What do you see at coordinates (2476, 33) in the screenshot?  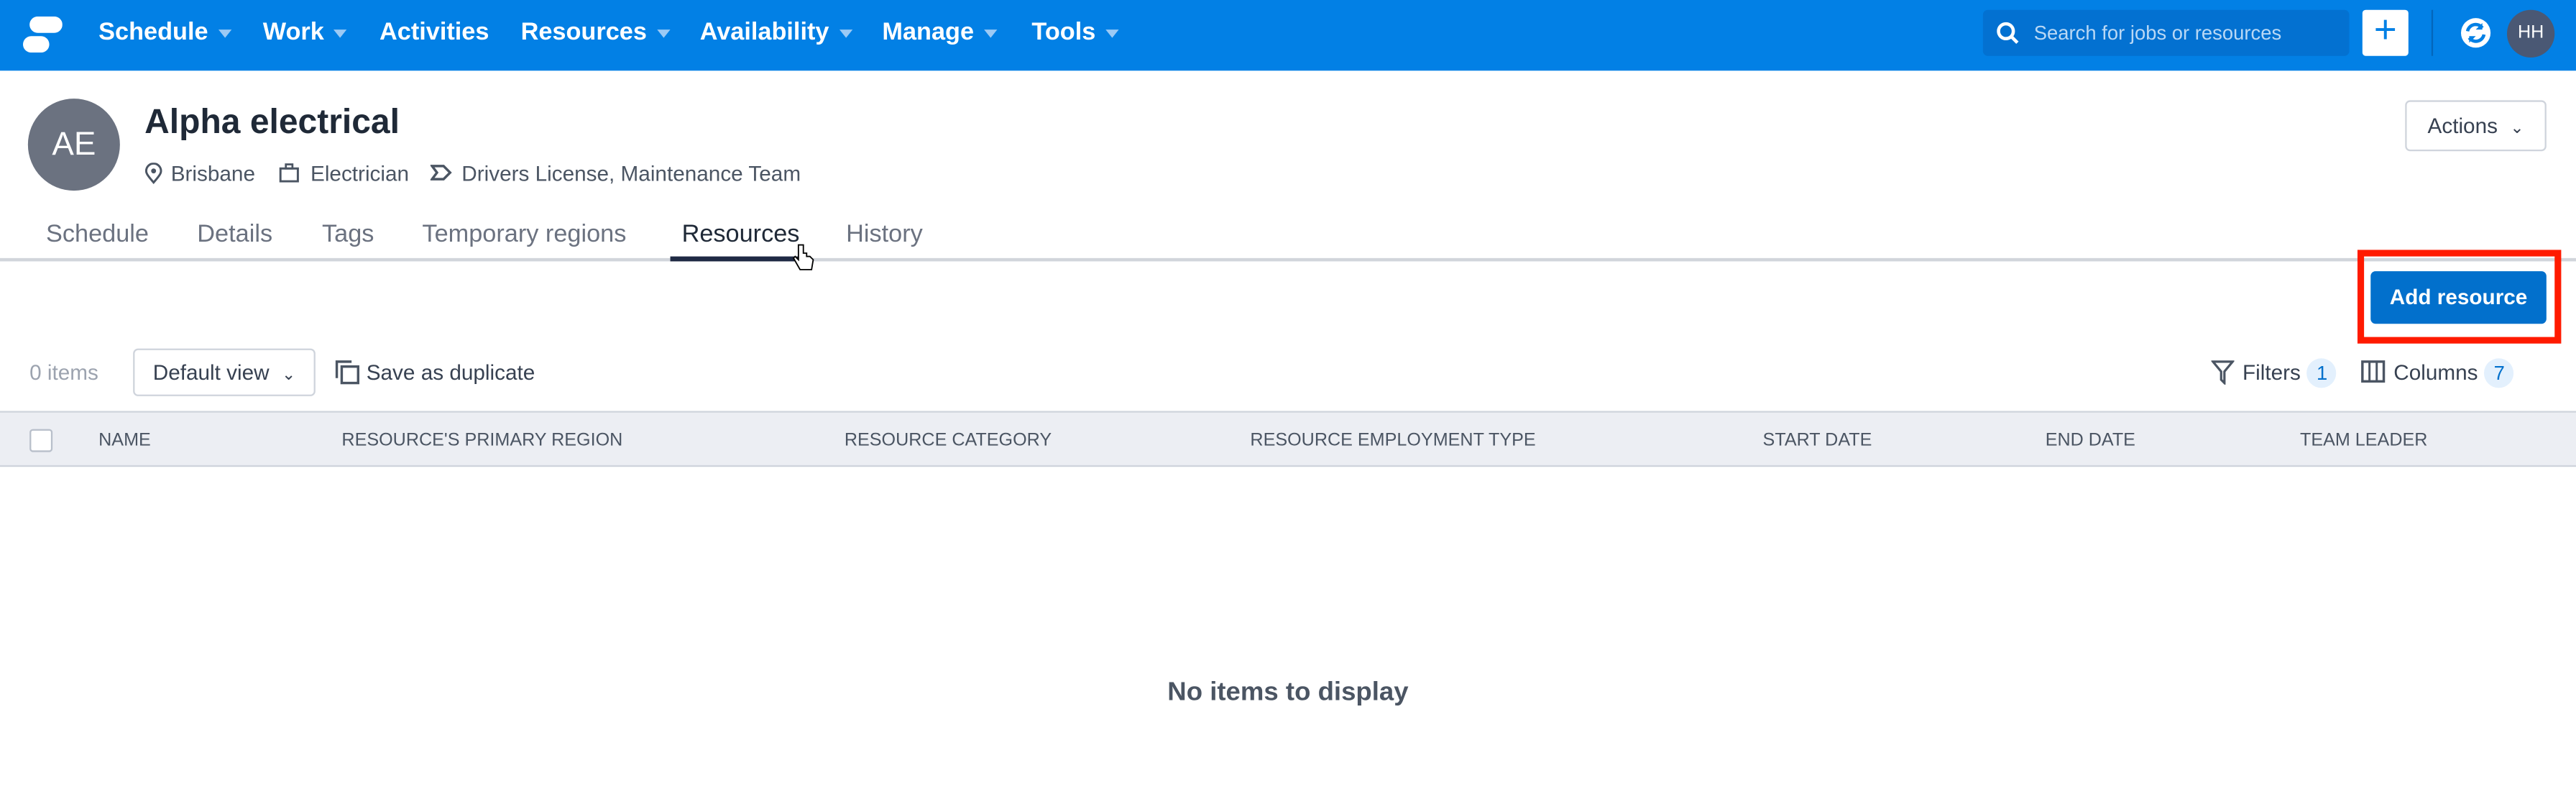 I see `refresh-icon` at bounding box center [2476, 33].